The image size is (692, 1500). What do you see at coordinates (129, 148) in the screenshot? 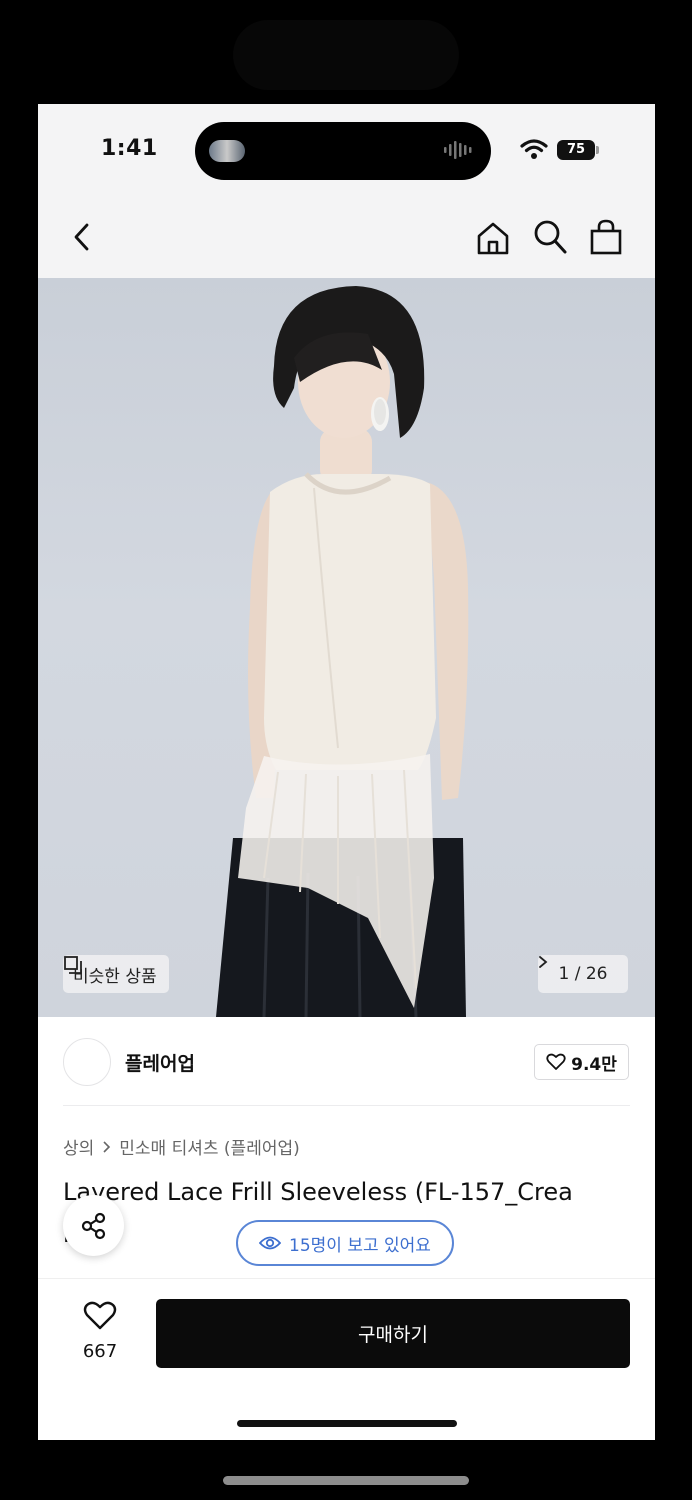
I see `status-time: 1:41` at bounding box center [129, 148].